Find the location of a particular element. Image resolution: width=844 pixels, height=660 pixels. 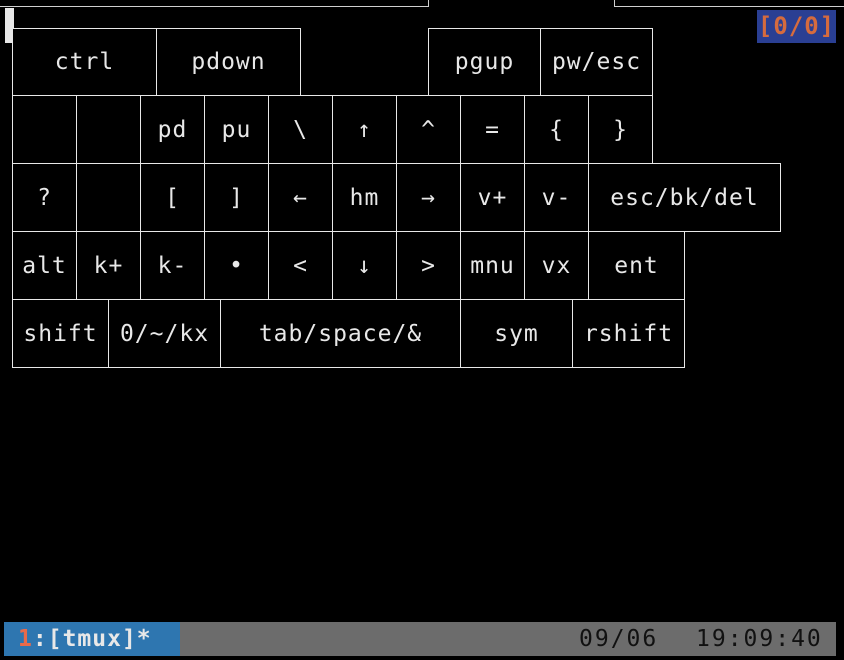

key-equals: = is located at coordinates (492, 129).